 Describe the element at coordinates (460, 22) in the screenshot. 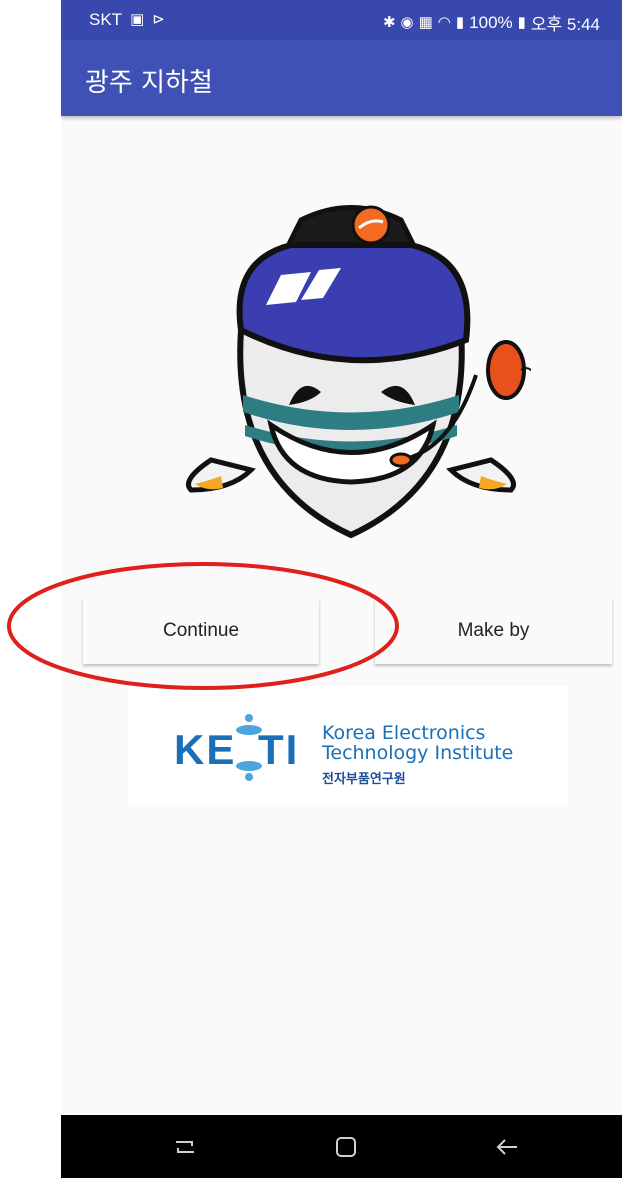

I see `signal-icon: ▮` at that location.